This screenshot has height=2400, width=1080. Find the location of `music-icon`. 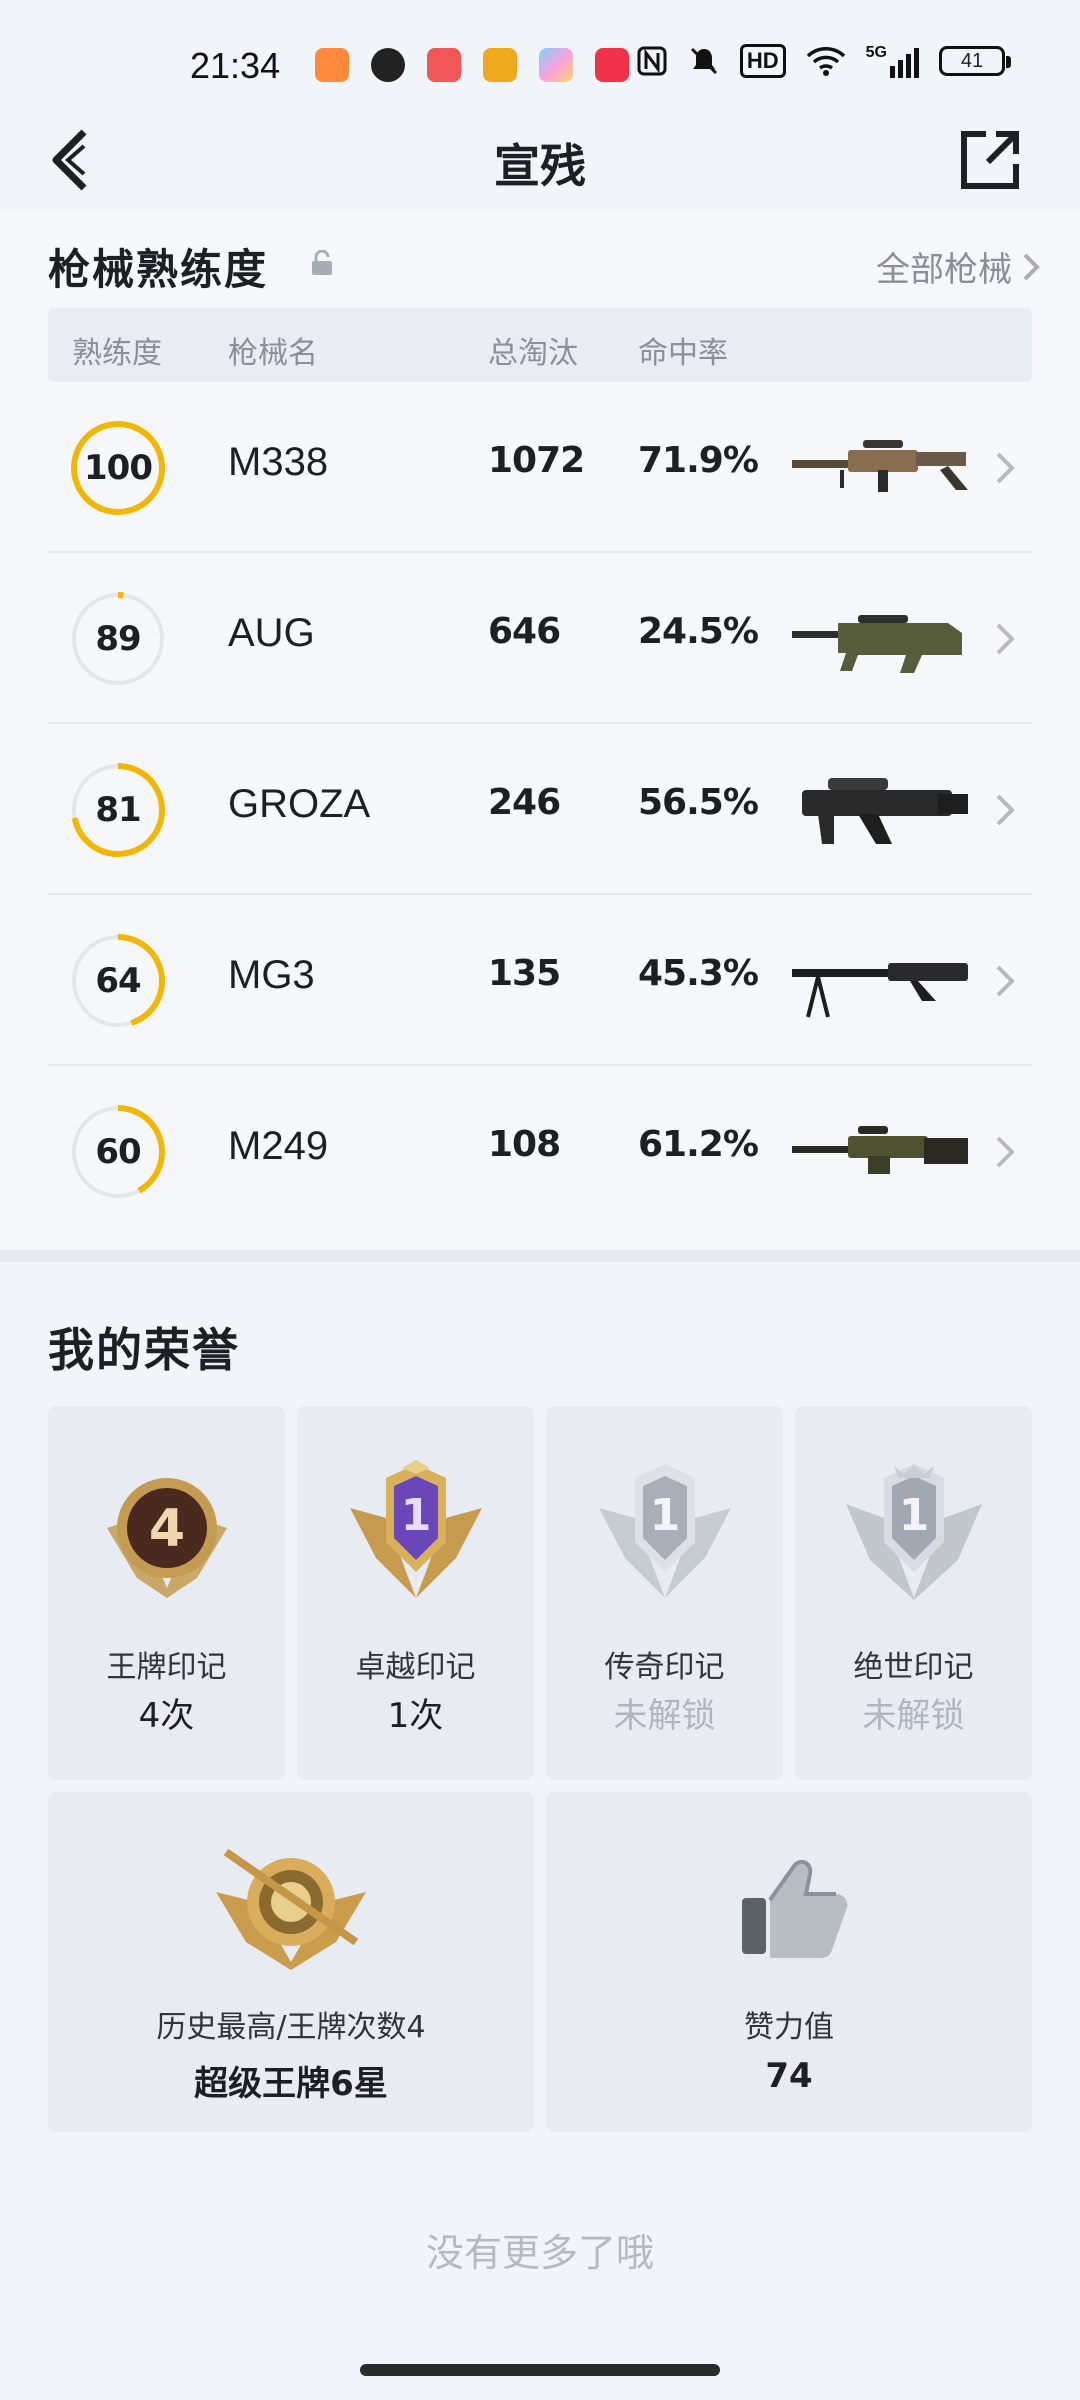

music-icon is located at coordinates (612, 65).